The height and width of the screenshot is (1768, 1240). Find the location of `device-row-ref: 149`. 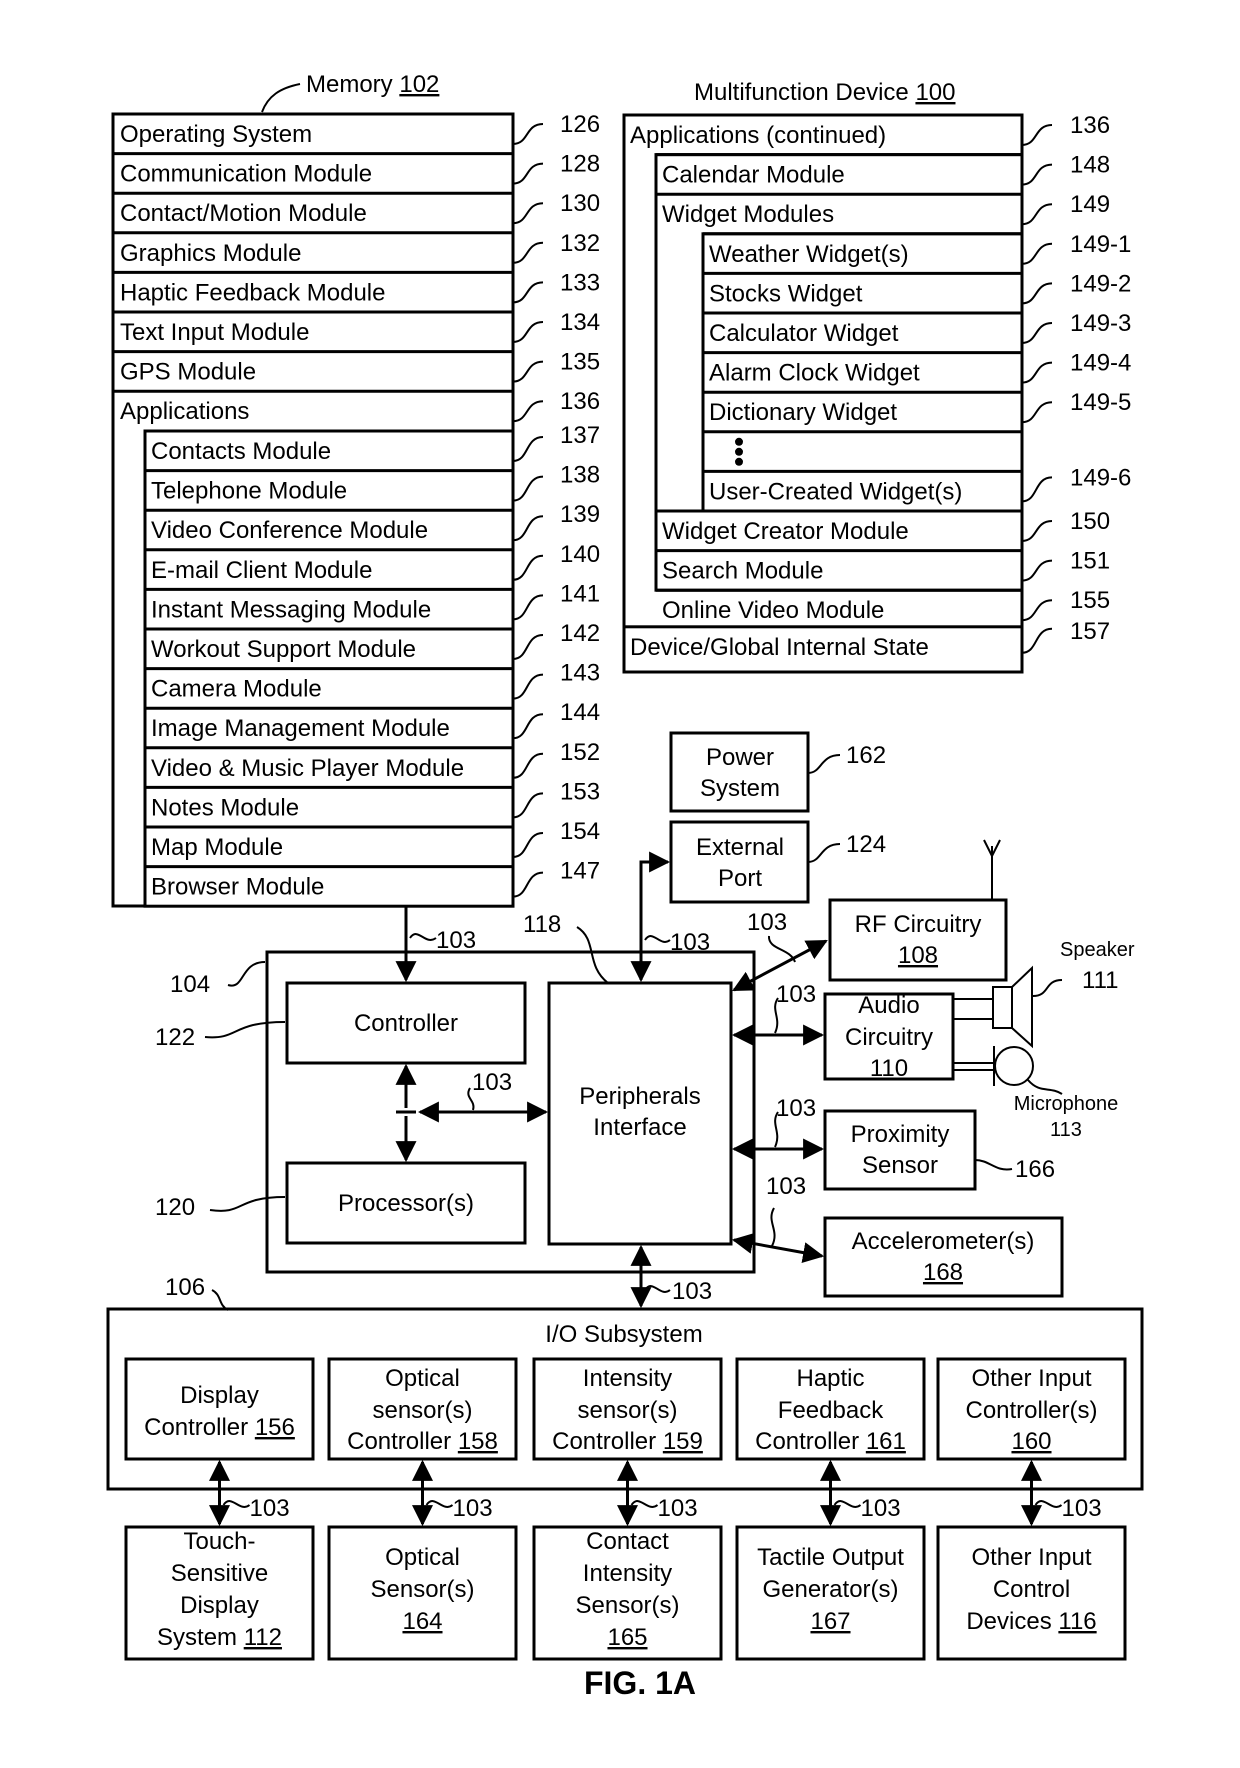

device-row-ref: 149 is located at coordinates (1090, 204).